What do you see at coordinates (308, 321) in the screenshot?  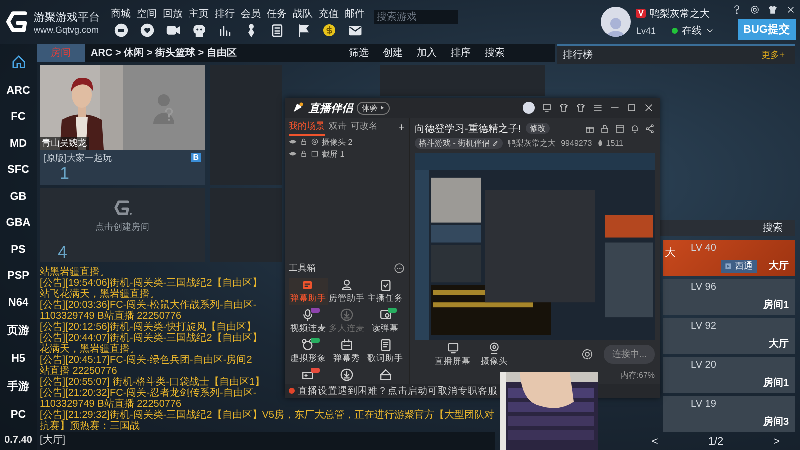 I see `tool-button: 视频连麦` at bounding box center [308, 321].